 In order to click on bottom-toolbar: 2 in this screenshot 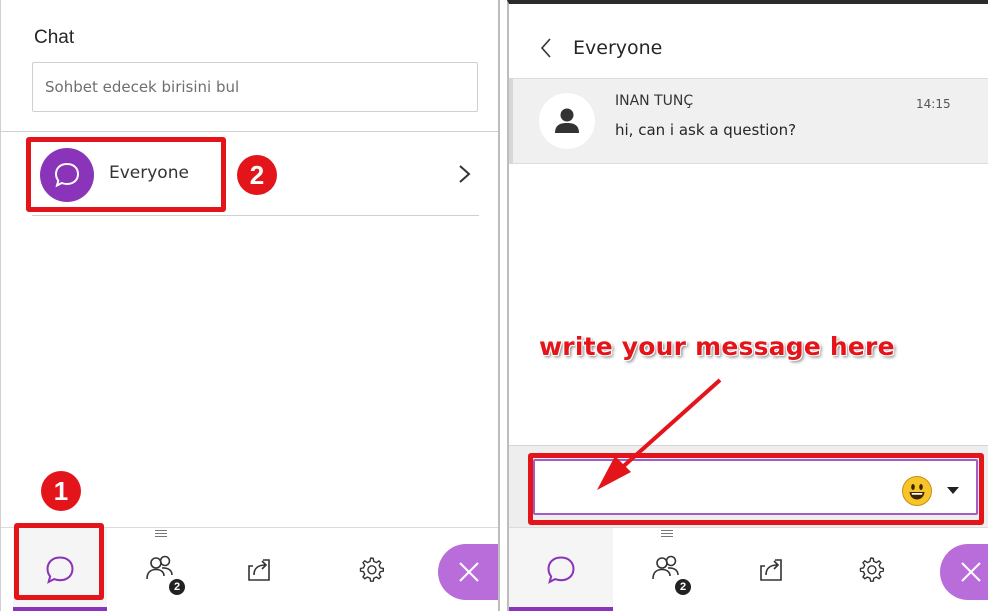, I will do `click(748, 569)`.